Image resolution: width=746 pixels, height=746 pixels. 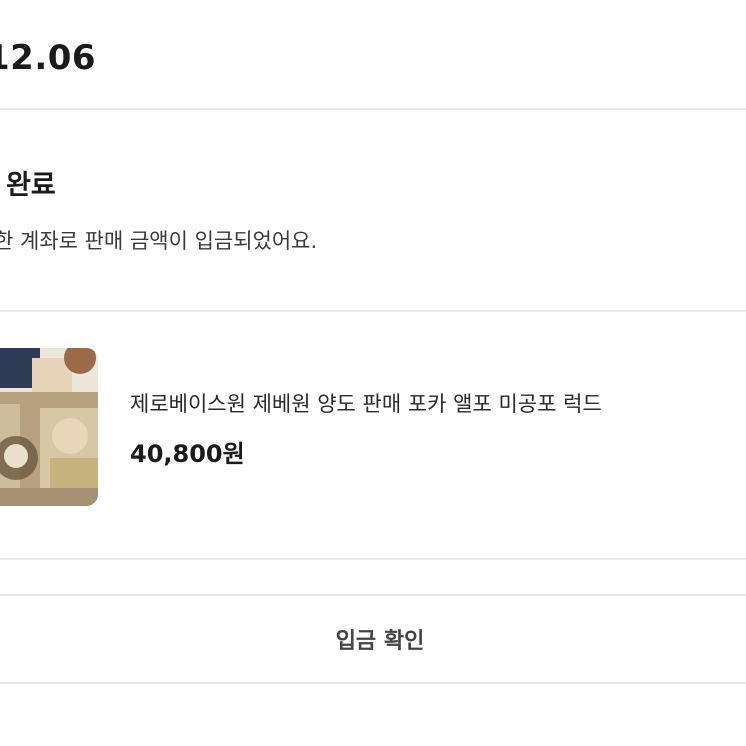 I want to click on status-title: 완료, so click(x=31, y=185).